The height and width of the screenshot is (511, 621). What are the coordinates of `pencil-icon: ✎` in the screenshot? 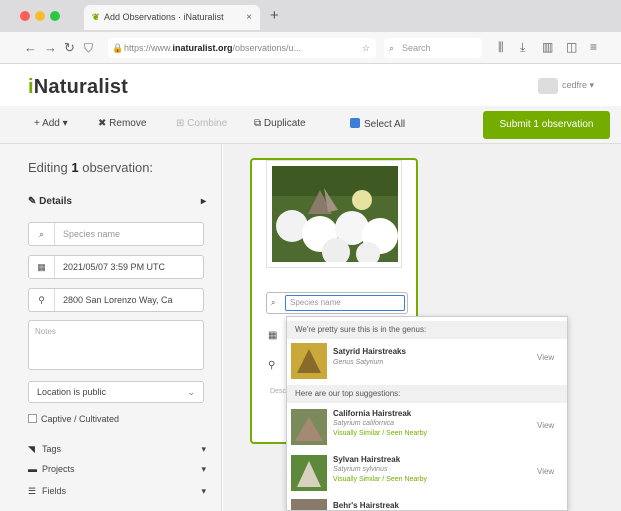 It's located at (32, 201).